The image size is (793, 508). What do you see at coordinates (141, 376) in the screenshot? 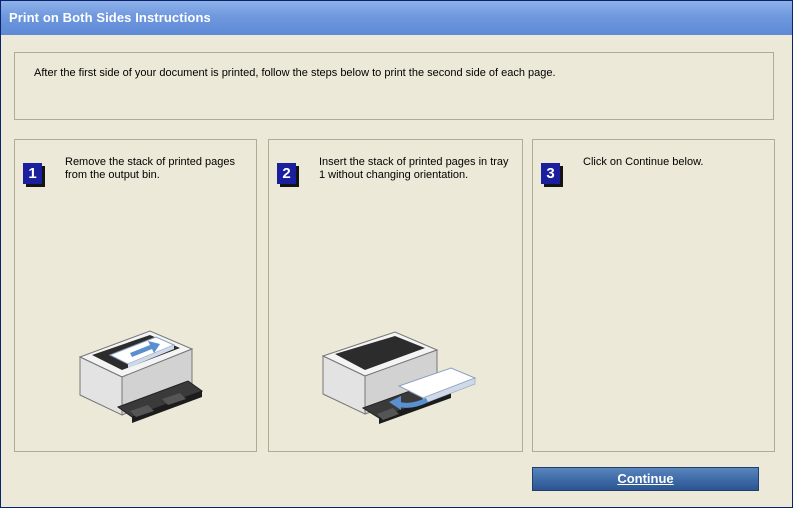
I see `printer-output-bin-icon` at bounding box center [141, 376].